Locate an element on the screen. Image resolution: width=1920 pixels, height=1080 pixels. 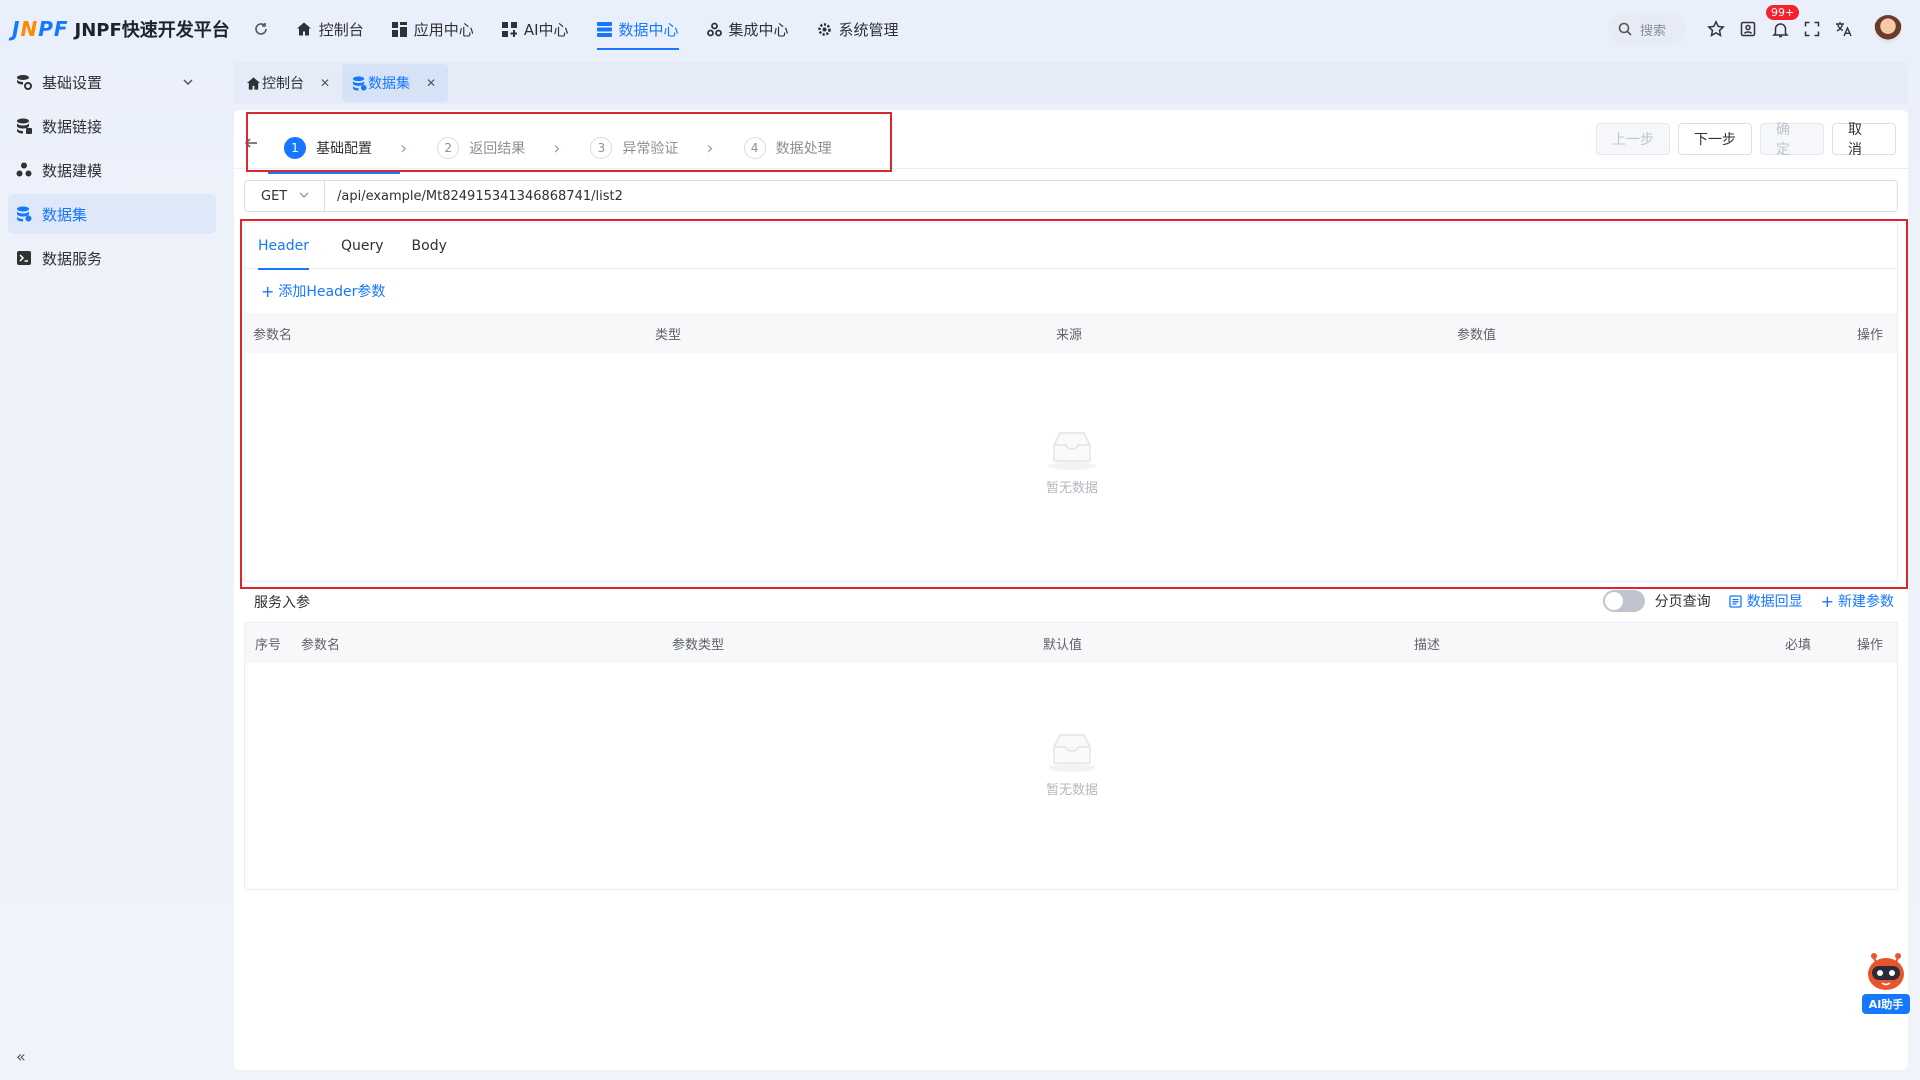
tab-header: Header is located at coordinates (283, 246).